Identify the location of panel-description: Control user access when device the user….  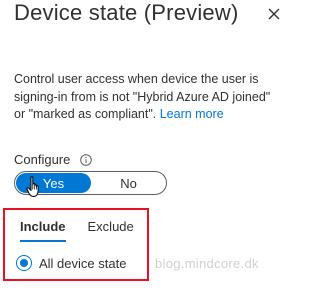
(147, 97).